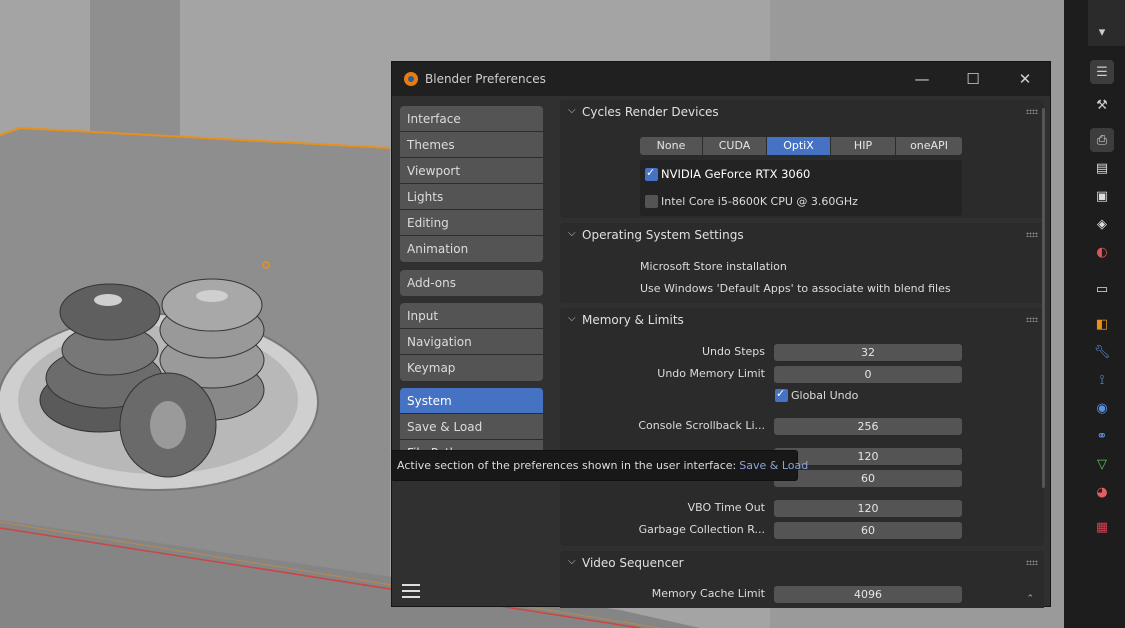 This screenshot has height=628, width=1125. Describe the element at coordinates (651, 201) in the screenshot. I see `cpu-checkbox` at that location.